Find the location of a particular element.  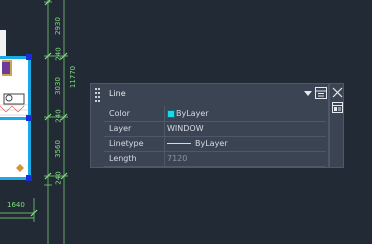

palette-side-strip is located at coordinates (336, 125).